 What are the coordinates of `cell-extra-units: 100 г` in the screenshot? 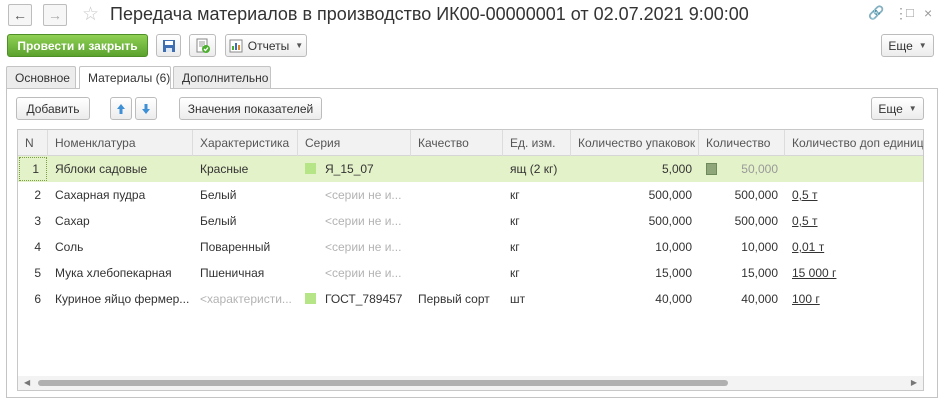 It's located at (854, 299).